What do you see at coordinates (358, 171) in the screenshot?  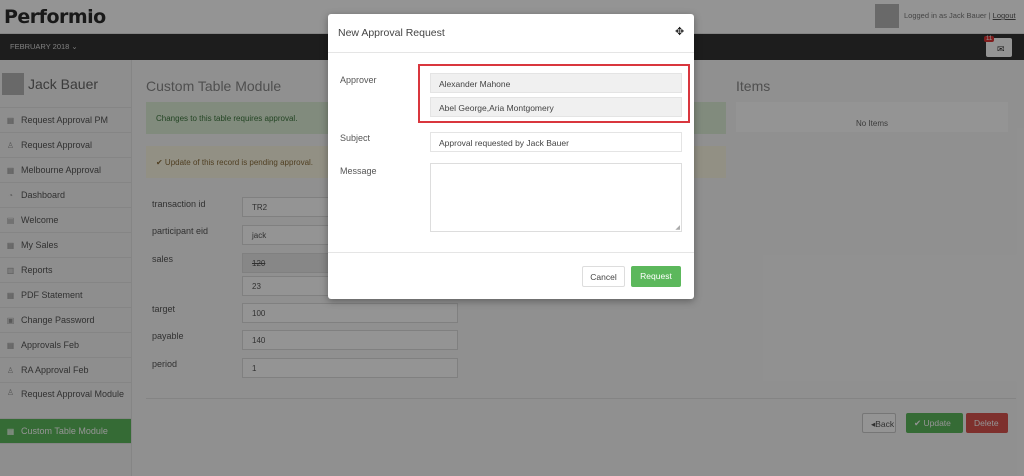 I see `message-label: Message` at bounding box center [358, 171].